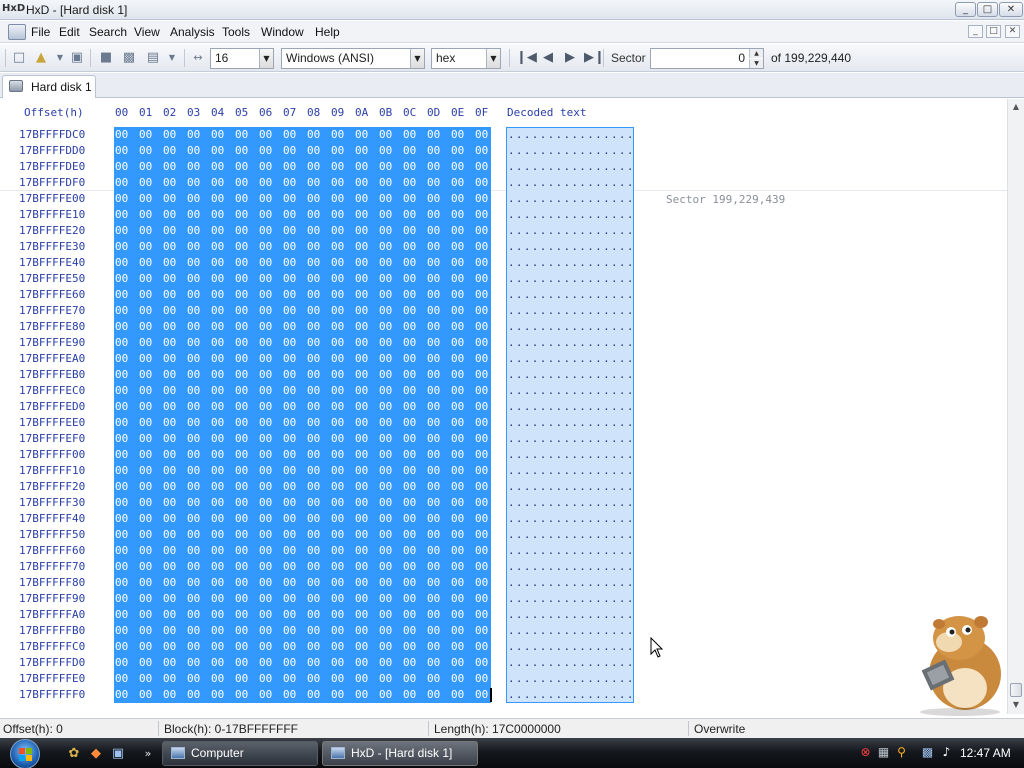 The image size is (1024, 768). What do you see at coordinates (756, 53) in the screenshot?
I see `spin-up-icon: ▲` at bounding box center [756, 53].